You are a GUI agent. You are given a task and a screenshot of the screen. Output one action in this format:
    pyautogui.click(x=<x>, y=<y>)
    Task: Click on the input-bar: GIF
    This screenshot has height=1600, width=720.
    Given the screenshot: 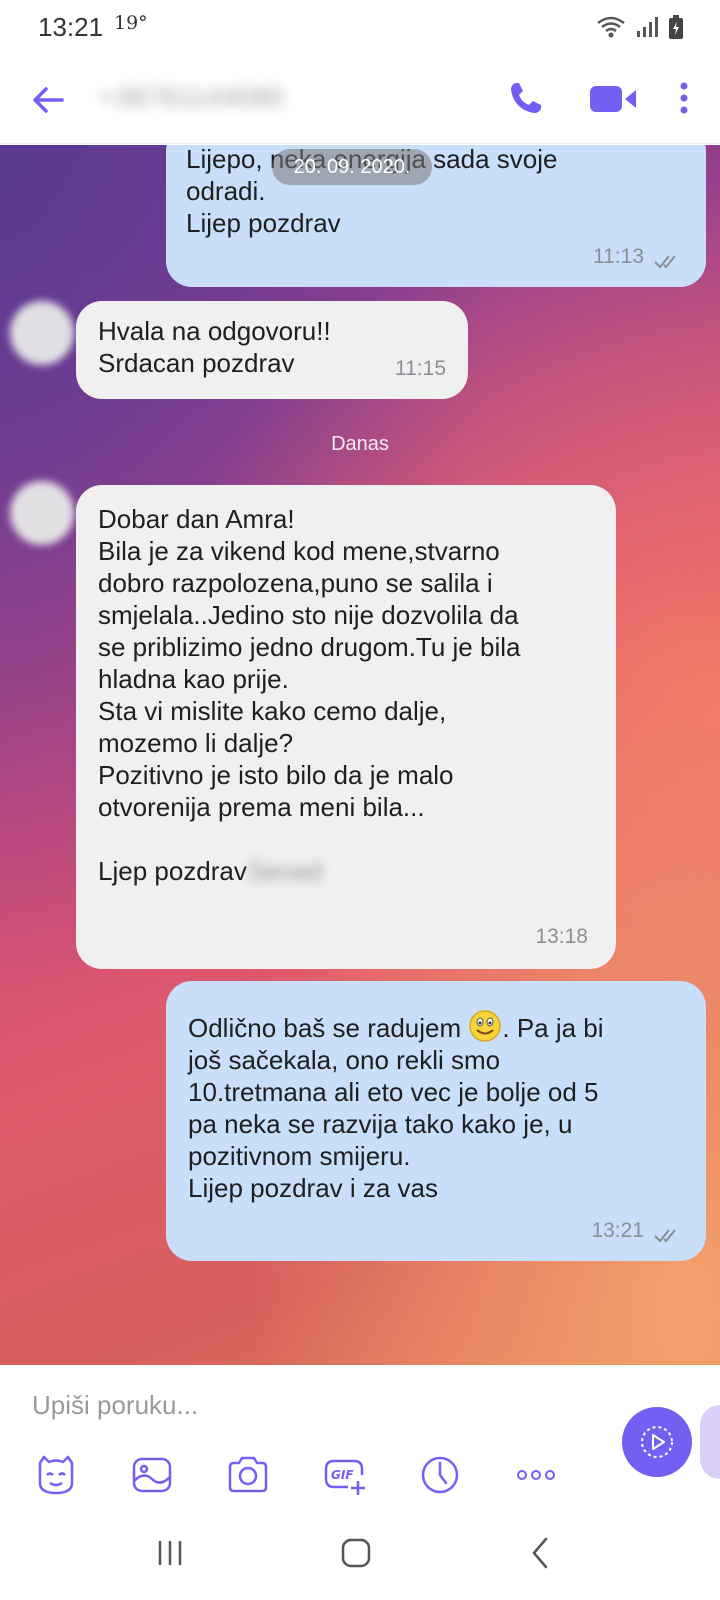 What is the action you would take?
    pyautogui.click(x=360, y=1435)
    